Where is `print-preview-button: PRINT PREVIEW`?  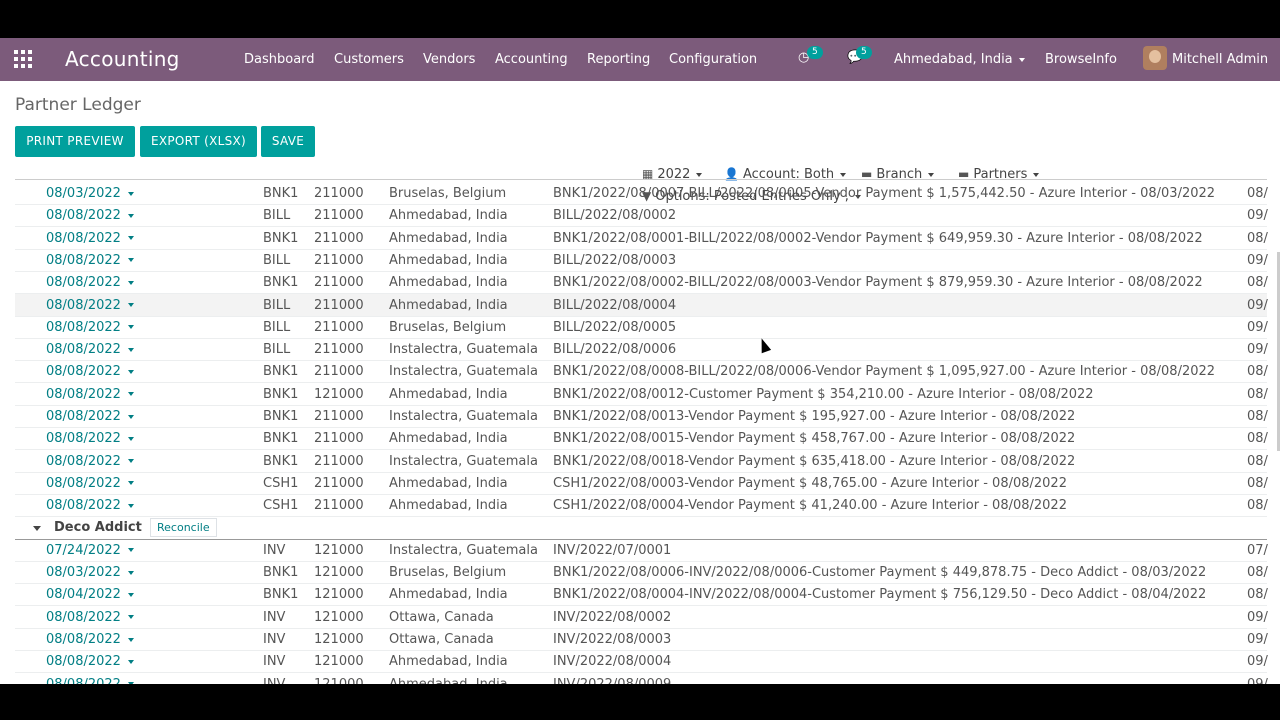 print-preview-button: PRINT PREVIEW is located at coordinates (75, 141).